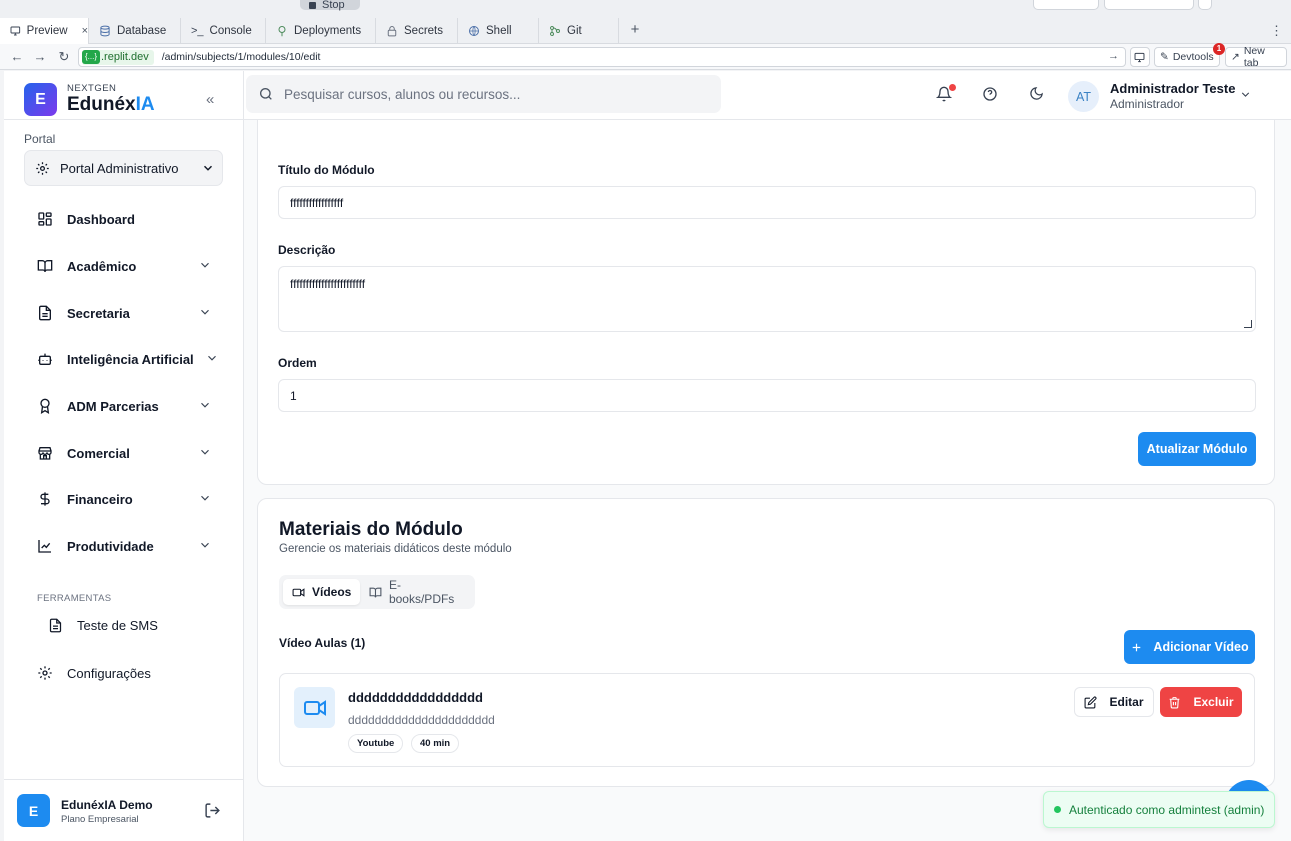  I want to click on notification-dot, so click(952, 87).